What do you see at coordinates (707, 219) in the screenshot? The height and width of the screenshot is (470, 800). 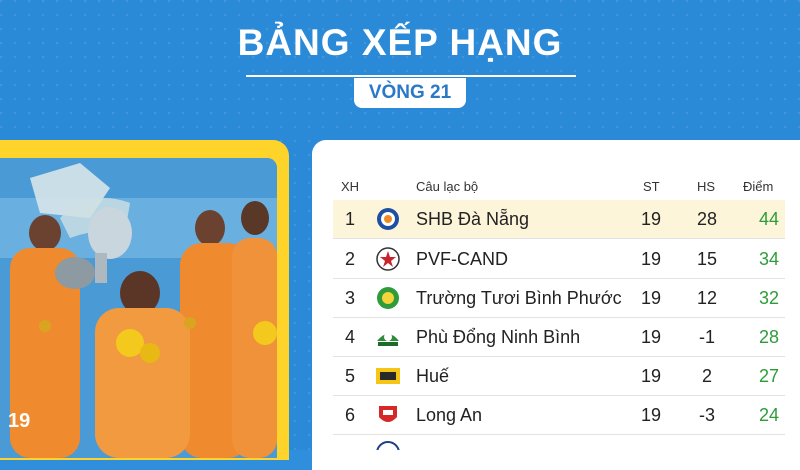 I see `goal-diff: 28` at bounding box center [707, 219].